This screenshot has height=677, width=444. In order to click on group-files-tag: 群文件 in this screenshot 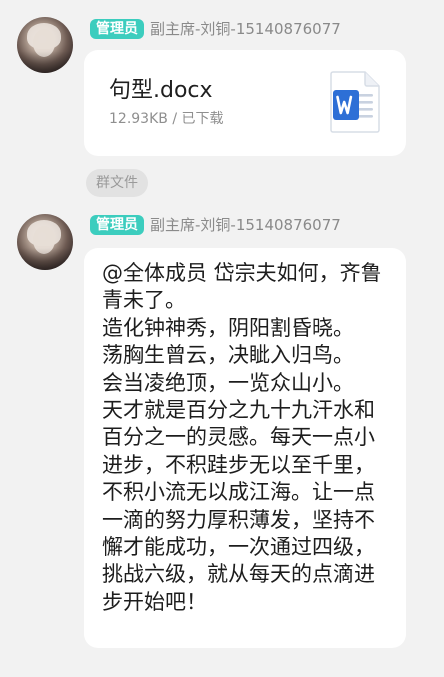, I will do `click(117, 183)`.